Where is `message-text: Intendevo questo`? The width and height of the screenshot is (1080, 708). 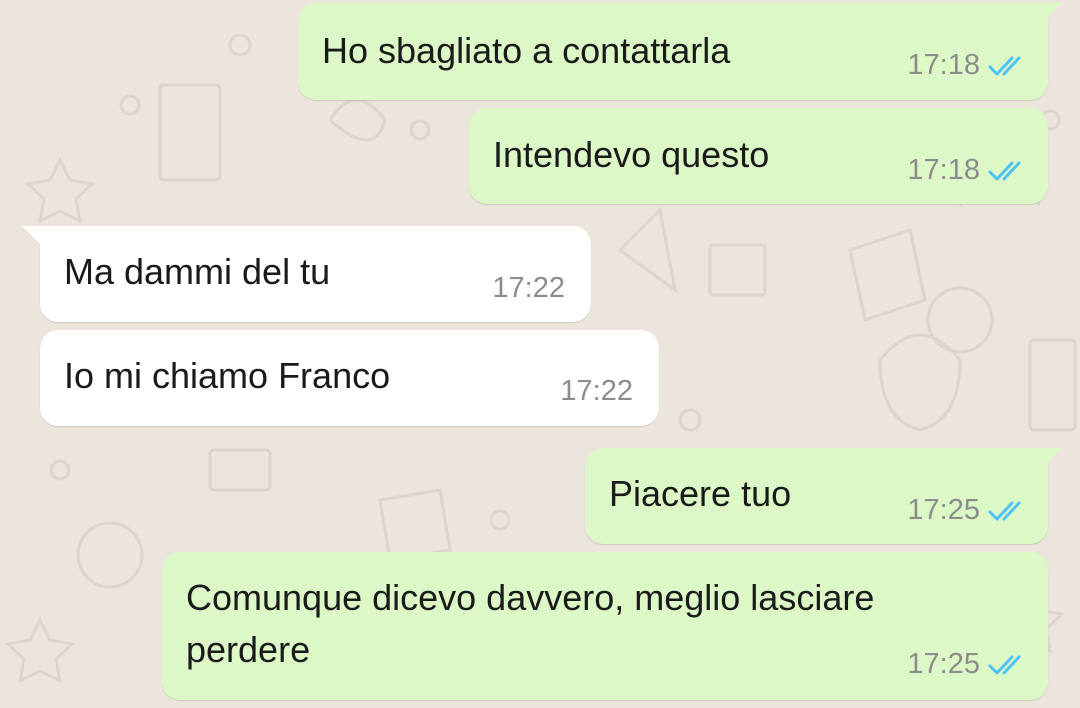 message-text: Intendevo questo is located at coordinates (631, 154).